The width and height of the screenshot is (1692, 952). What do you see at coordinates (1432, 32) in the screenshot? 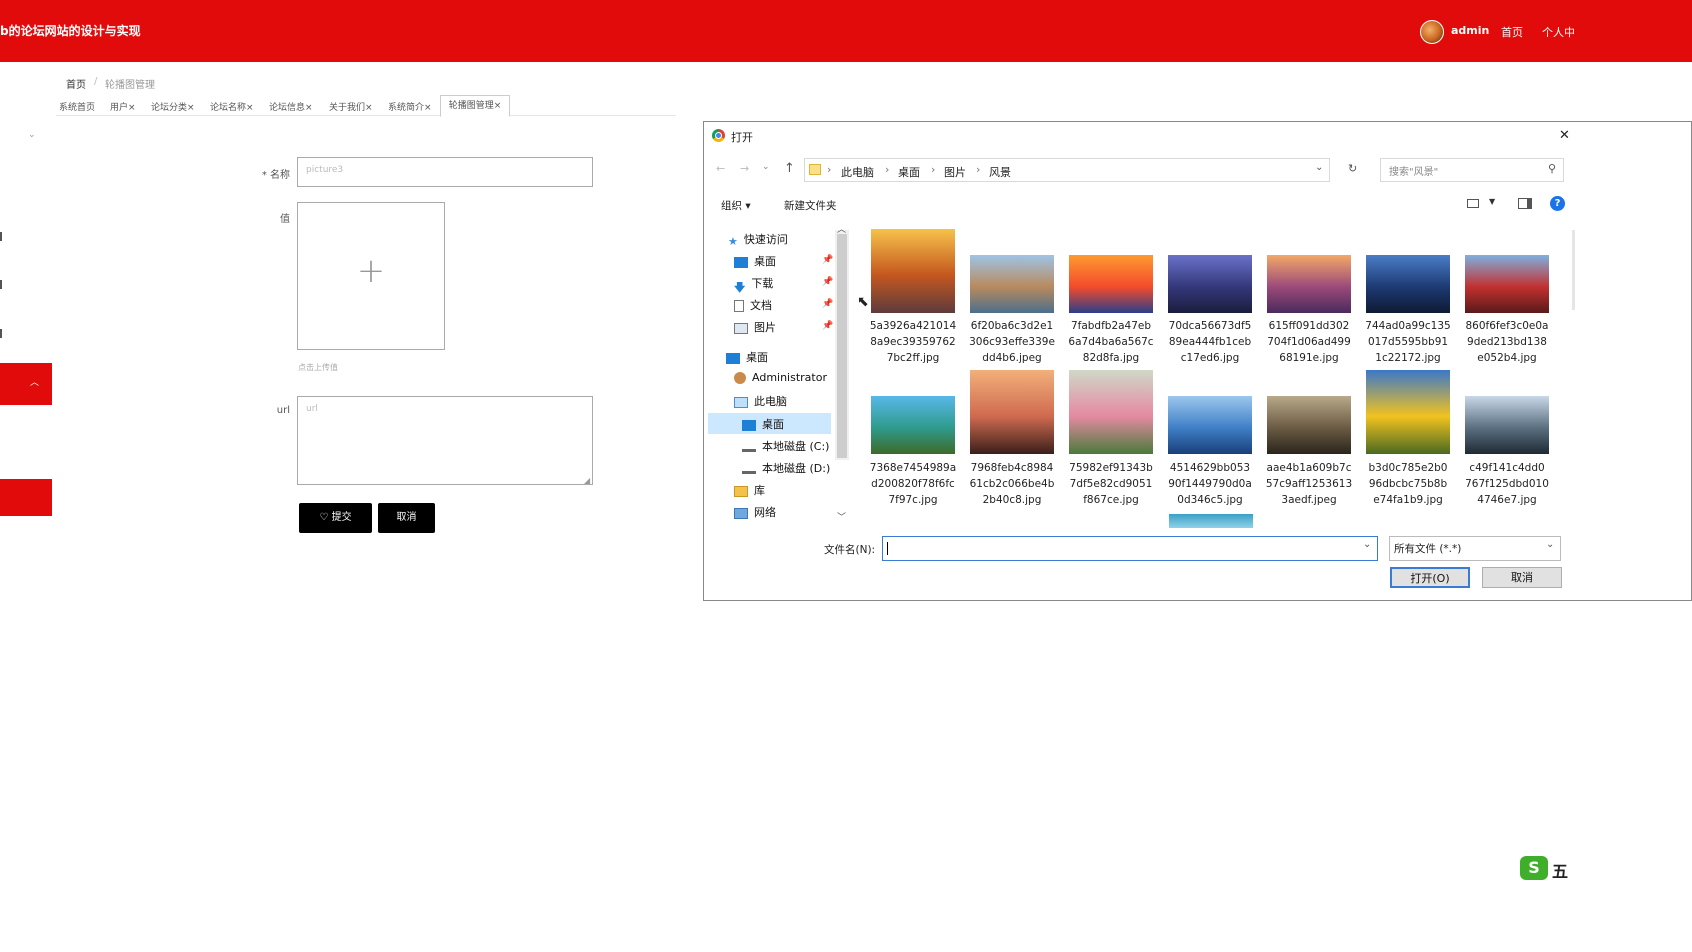
I see `user-avatar` at bounding box center [1432, 32].